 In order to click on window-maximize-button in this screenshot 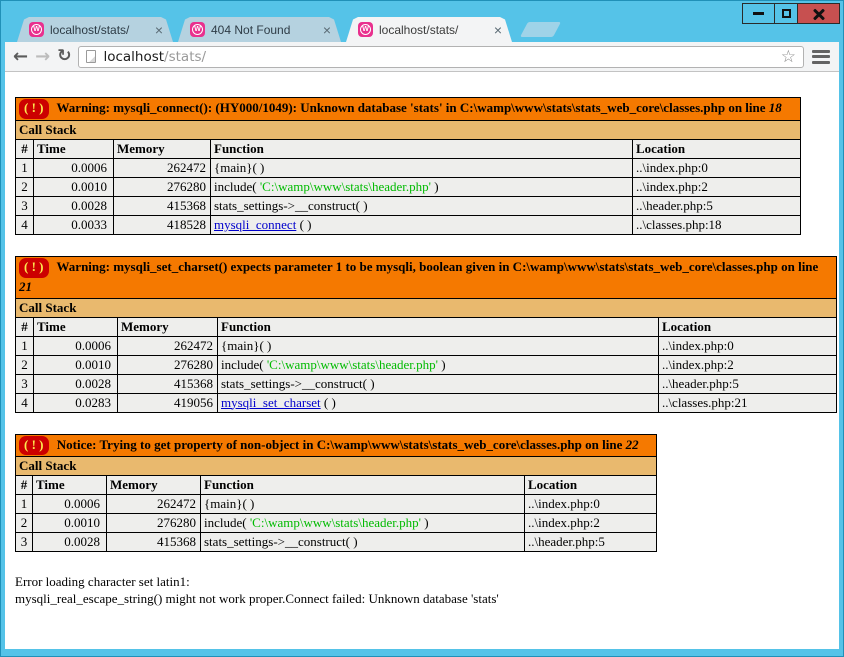, I will do `click(785, 13)`.